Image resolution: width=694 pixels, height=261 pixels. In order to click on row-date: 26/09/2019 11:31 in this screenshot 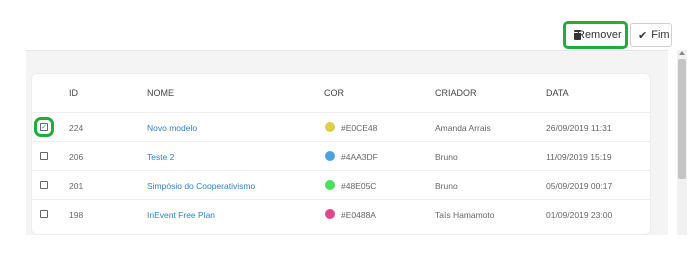, I will do `click(579, 128)`.